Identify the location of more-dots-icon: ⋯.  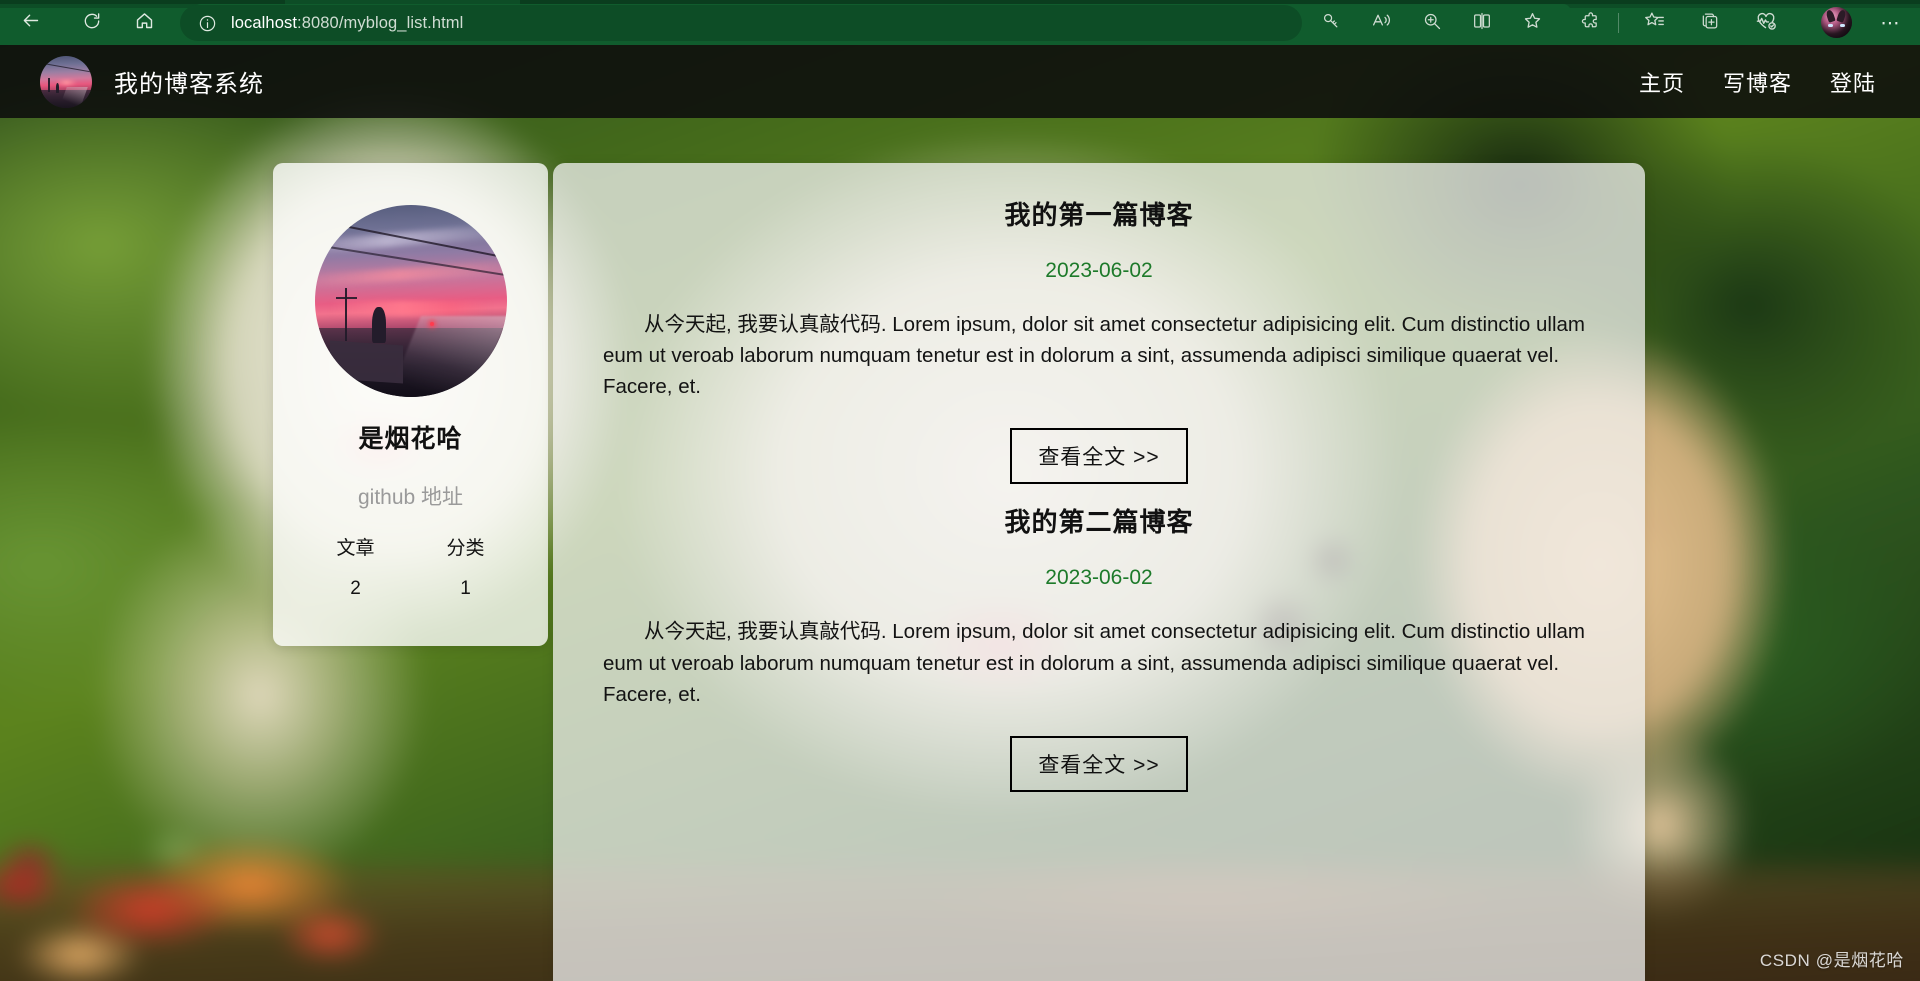
(1891, 23).